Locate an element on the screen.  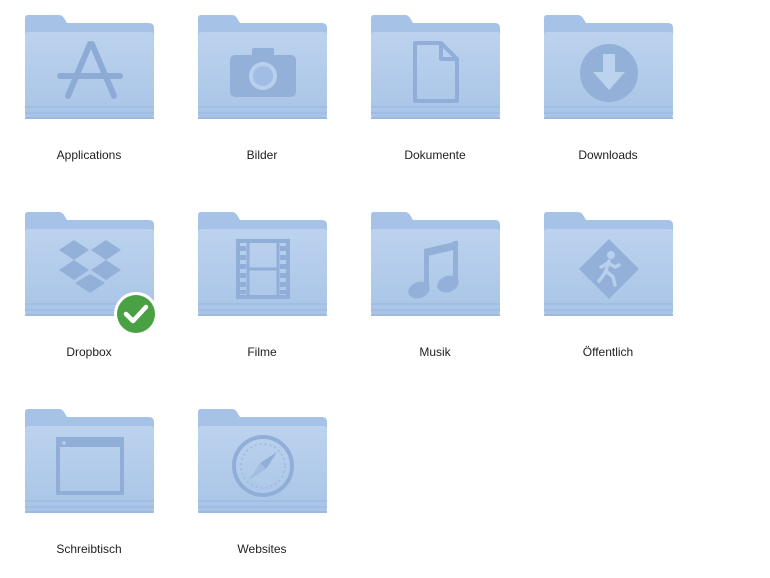
folder-label: Dropbox is located at coordinates (89, 352).